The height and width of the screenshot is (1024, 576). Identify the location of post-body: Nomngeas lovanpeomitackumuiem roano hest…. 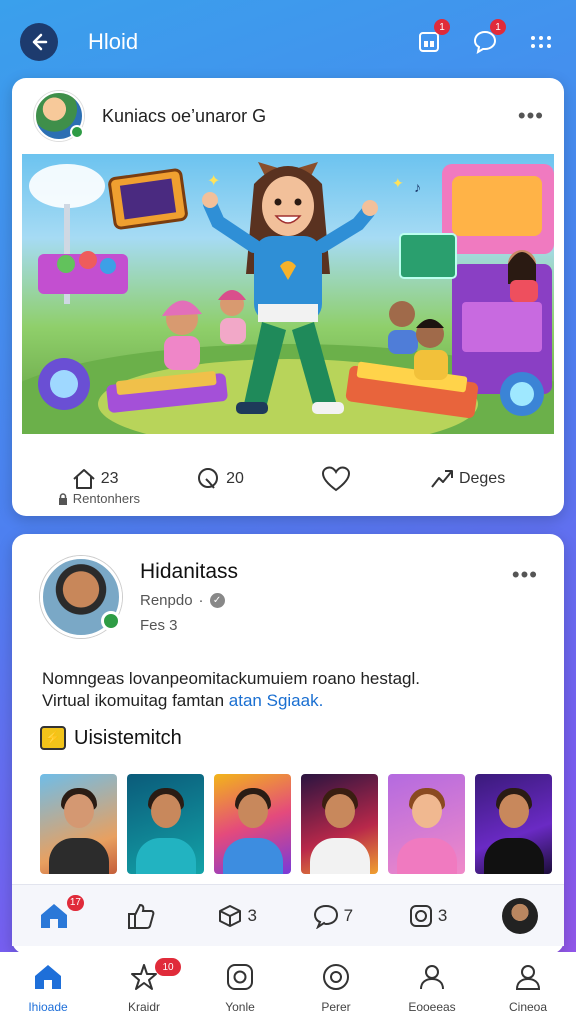
(292, 690).